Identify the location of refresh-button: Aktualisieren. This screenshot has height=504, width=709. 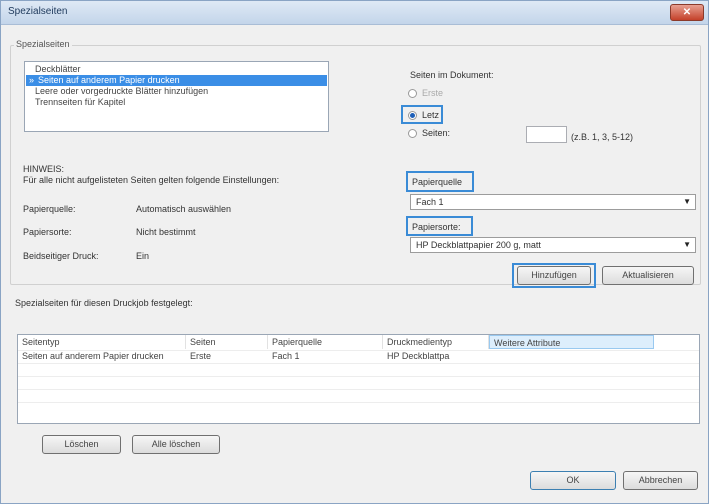
(648, 275).